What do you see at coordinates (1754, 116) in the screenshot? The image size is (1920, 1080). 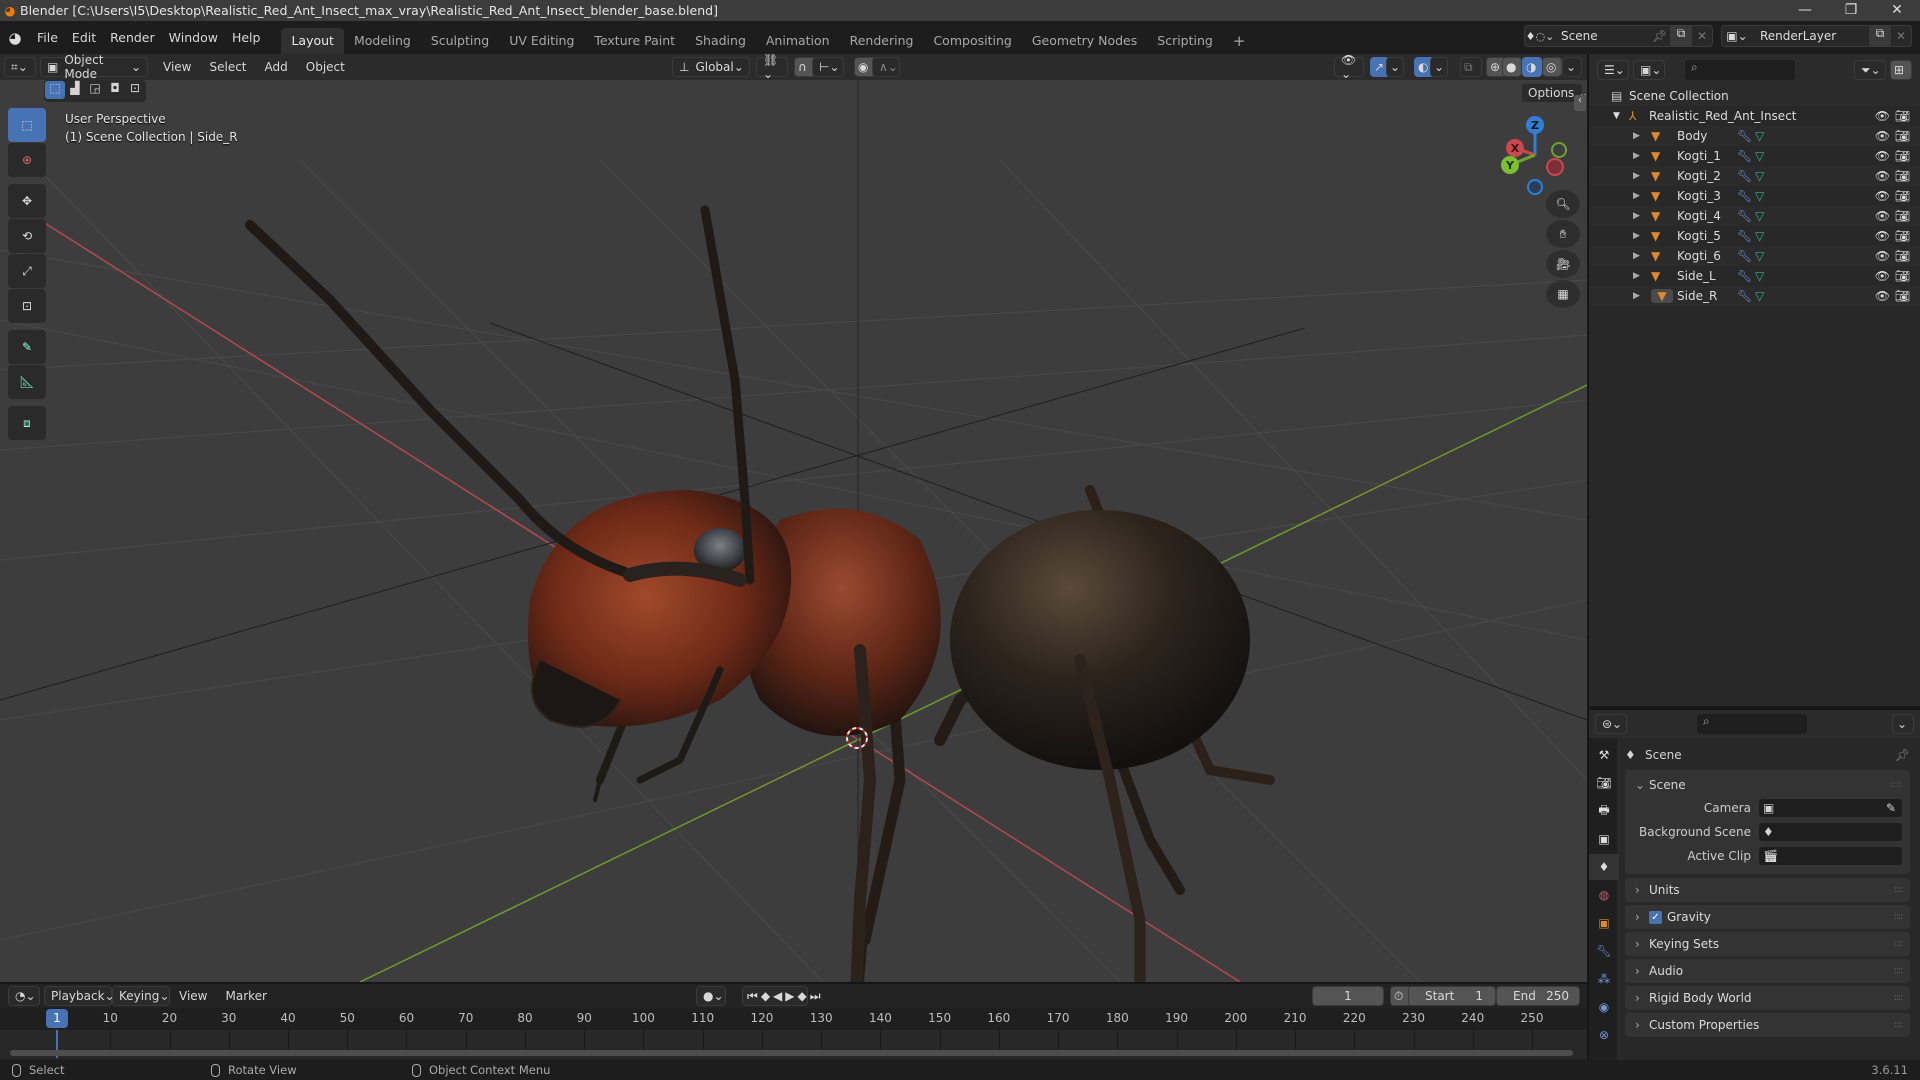 I see `outliner-collection-row: ▼ ⅄ Realistic_Red_Ant_Insect 👁︎ 📷︎` at bounding box center [1754, 116].